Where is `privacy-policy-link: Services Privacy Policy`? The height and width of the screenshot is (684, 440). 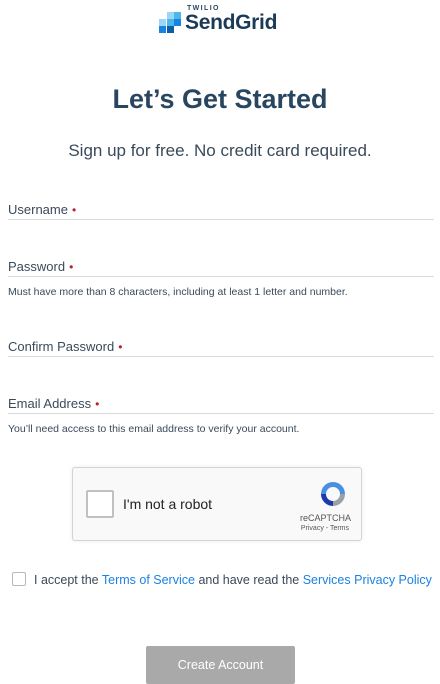
privacy-policy-link: Services Privacy Policy is located at coordinates (367, 580).